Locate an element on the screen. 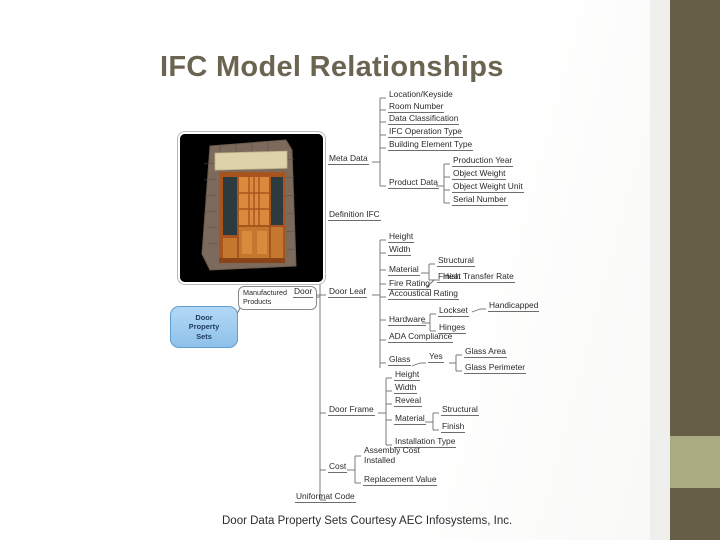  node-leaf-material: Material is located at coordinates (404, 270).